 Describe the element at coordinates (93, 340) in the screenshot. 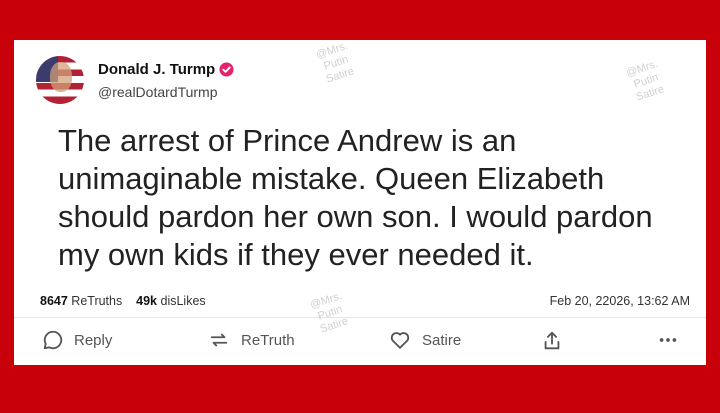

I see `reply-label: Reply` at that location.